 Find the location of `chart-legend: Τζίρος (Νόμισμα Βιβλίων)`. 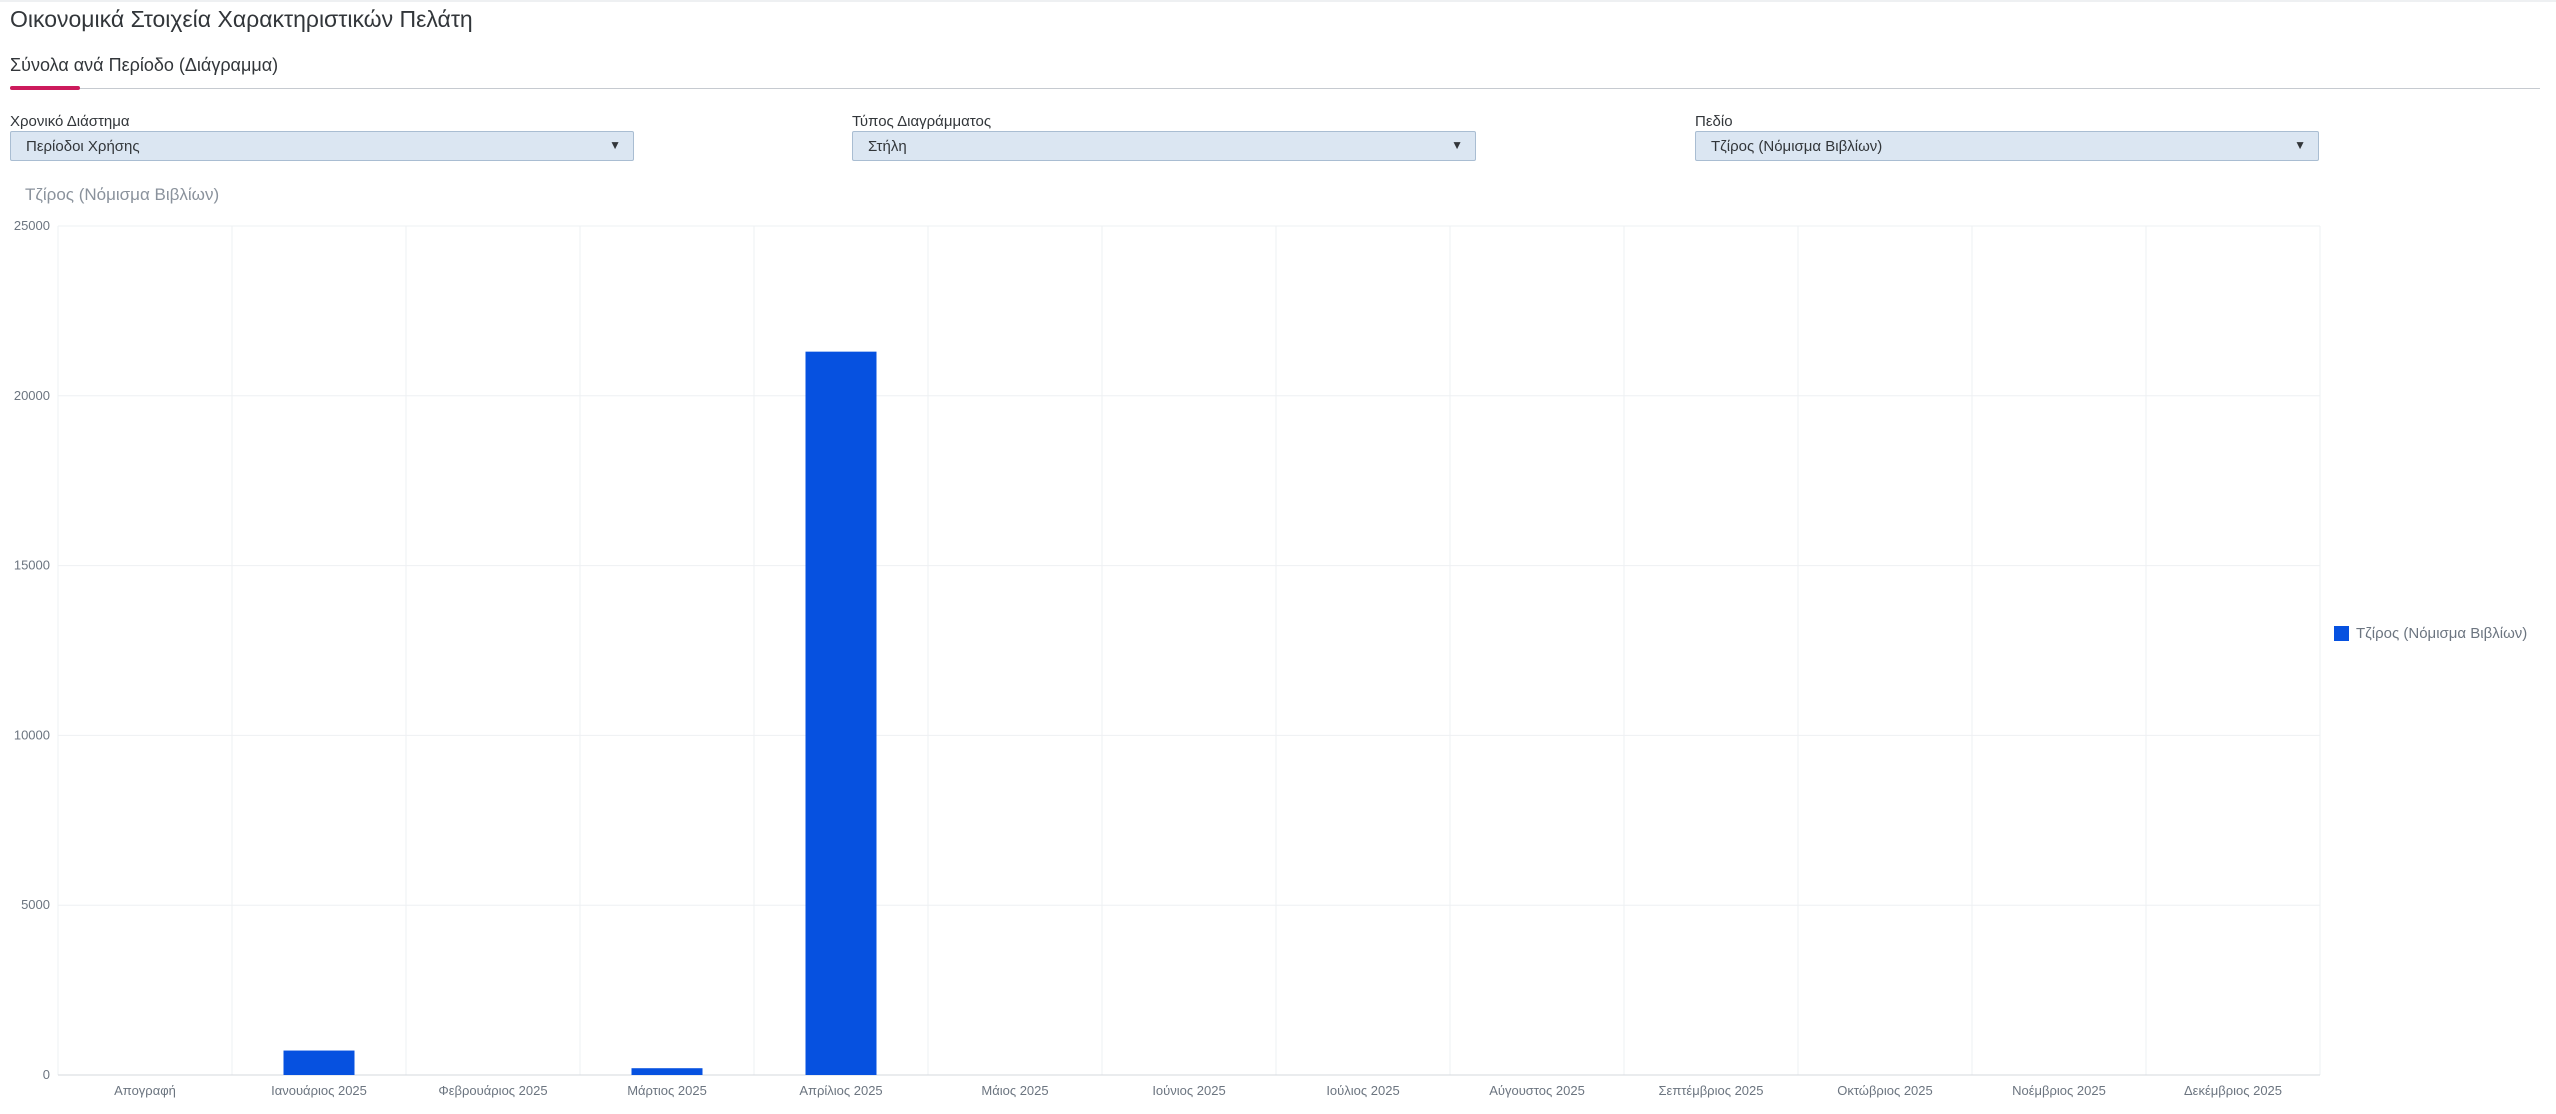

chart-legend: Τζίρος (Νόμισμα Βιβλίων) is located at coordinates (2430, 633).